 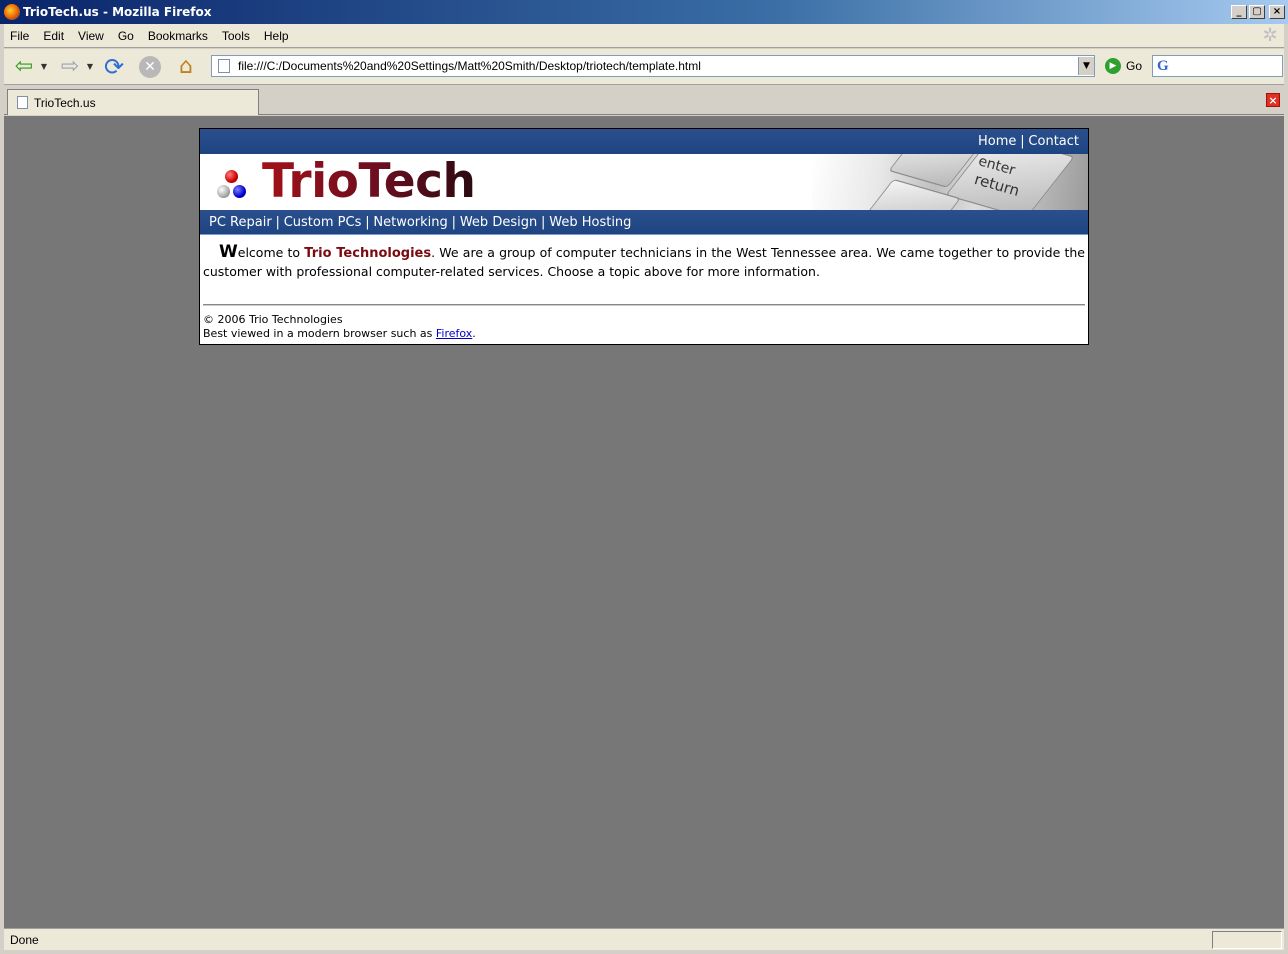 I want to click on close-button: ×, so click(x=1277, y=12).